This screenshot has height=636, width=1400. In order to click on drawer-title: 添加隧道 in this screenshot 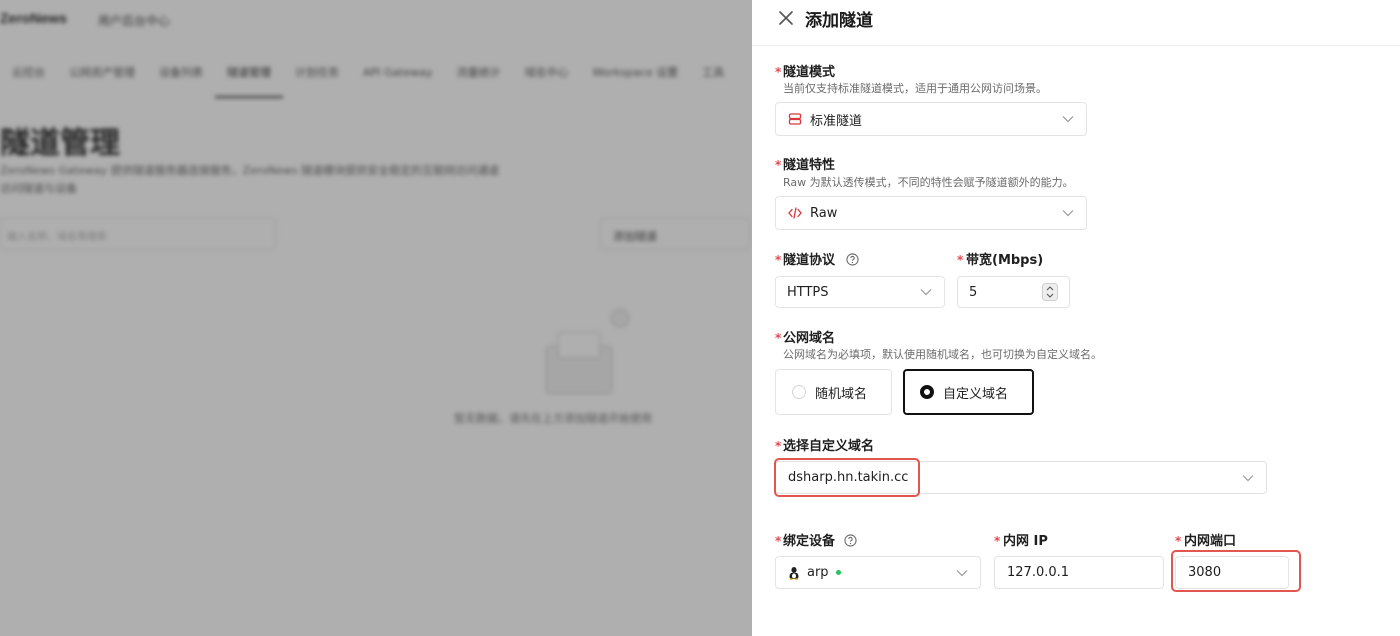, I will do `click(839, 21)`.